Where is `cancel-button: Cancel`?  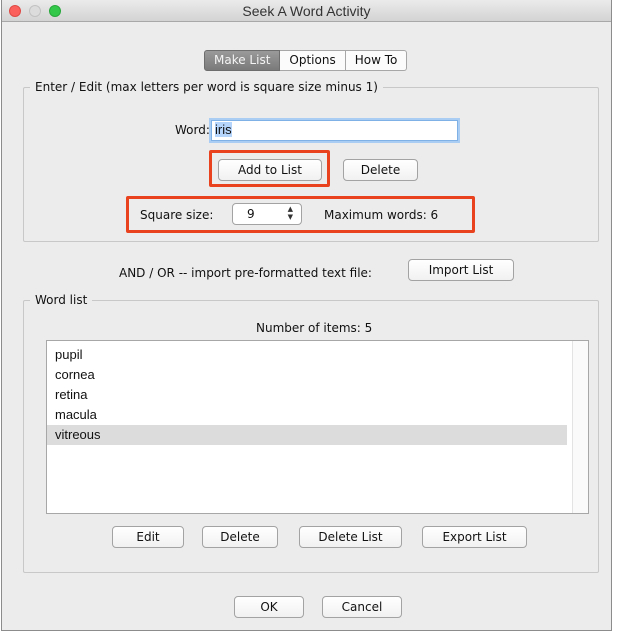 cancel-button: Cancel is located at coordinates (362, 607).